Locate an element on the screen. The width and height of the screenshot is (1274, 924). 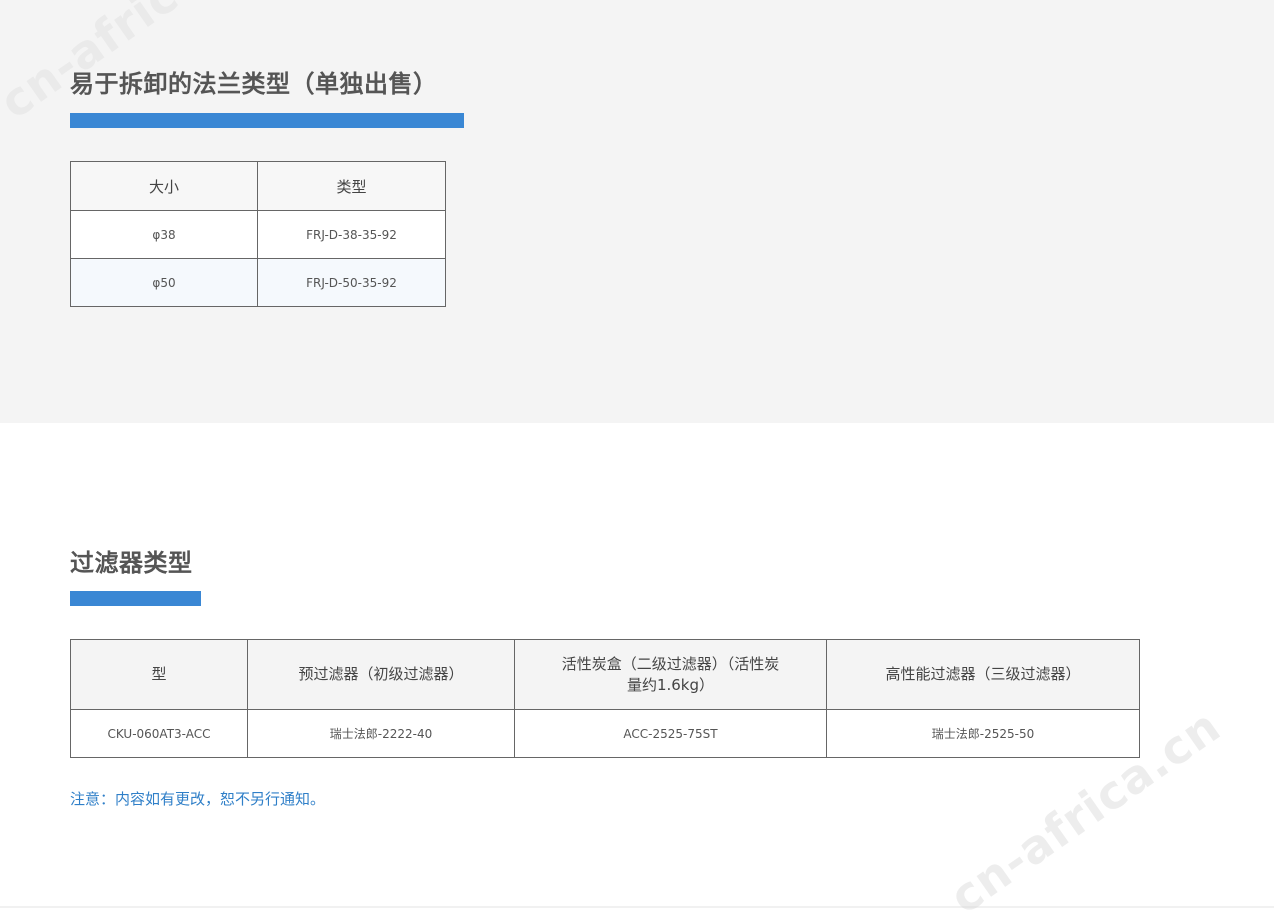
flange-title-underline is located at coordinates (267, 120).